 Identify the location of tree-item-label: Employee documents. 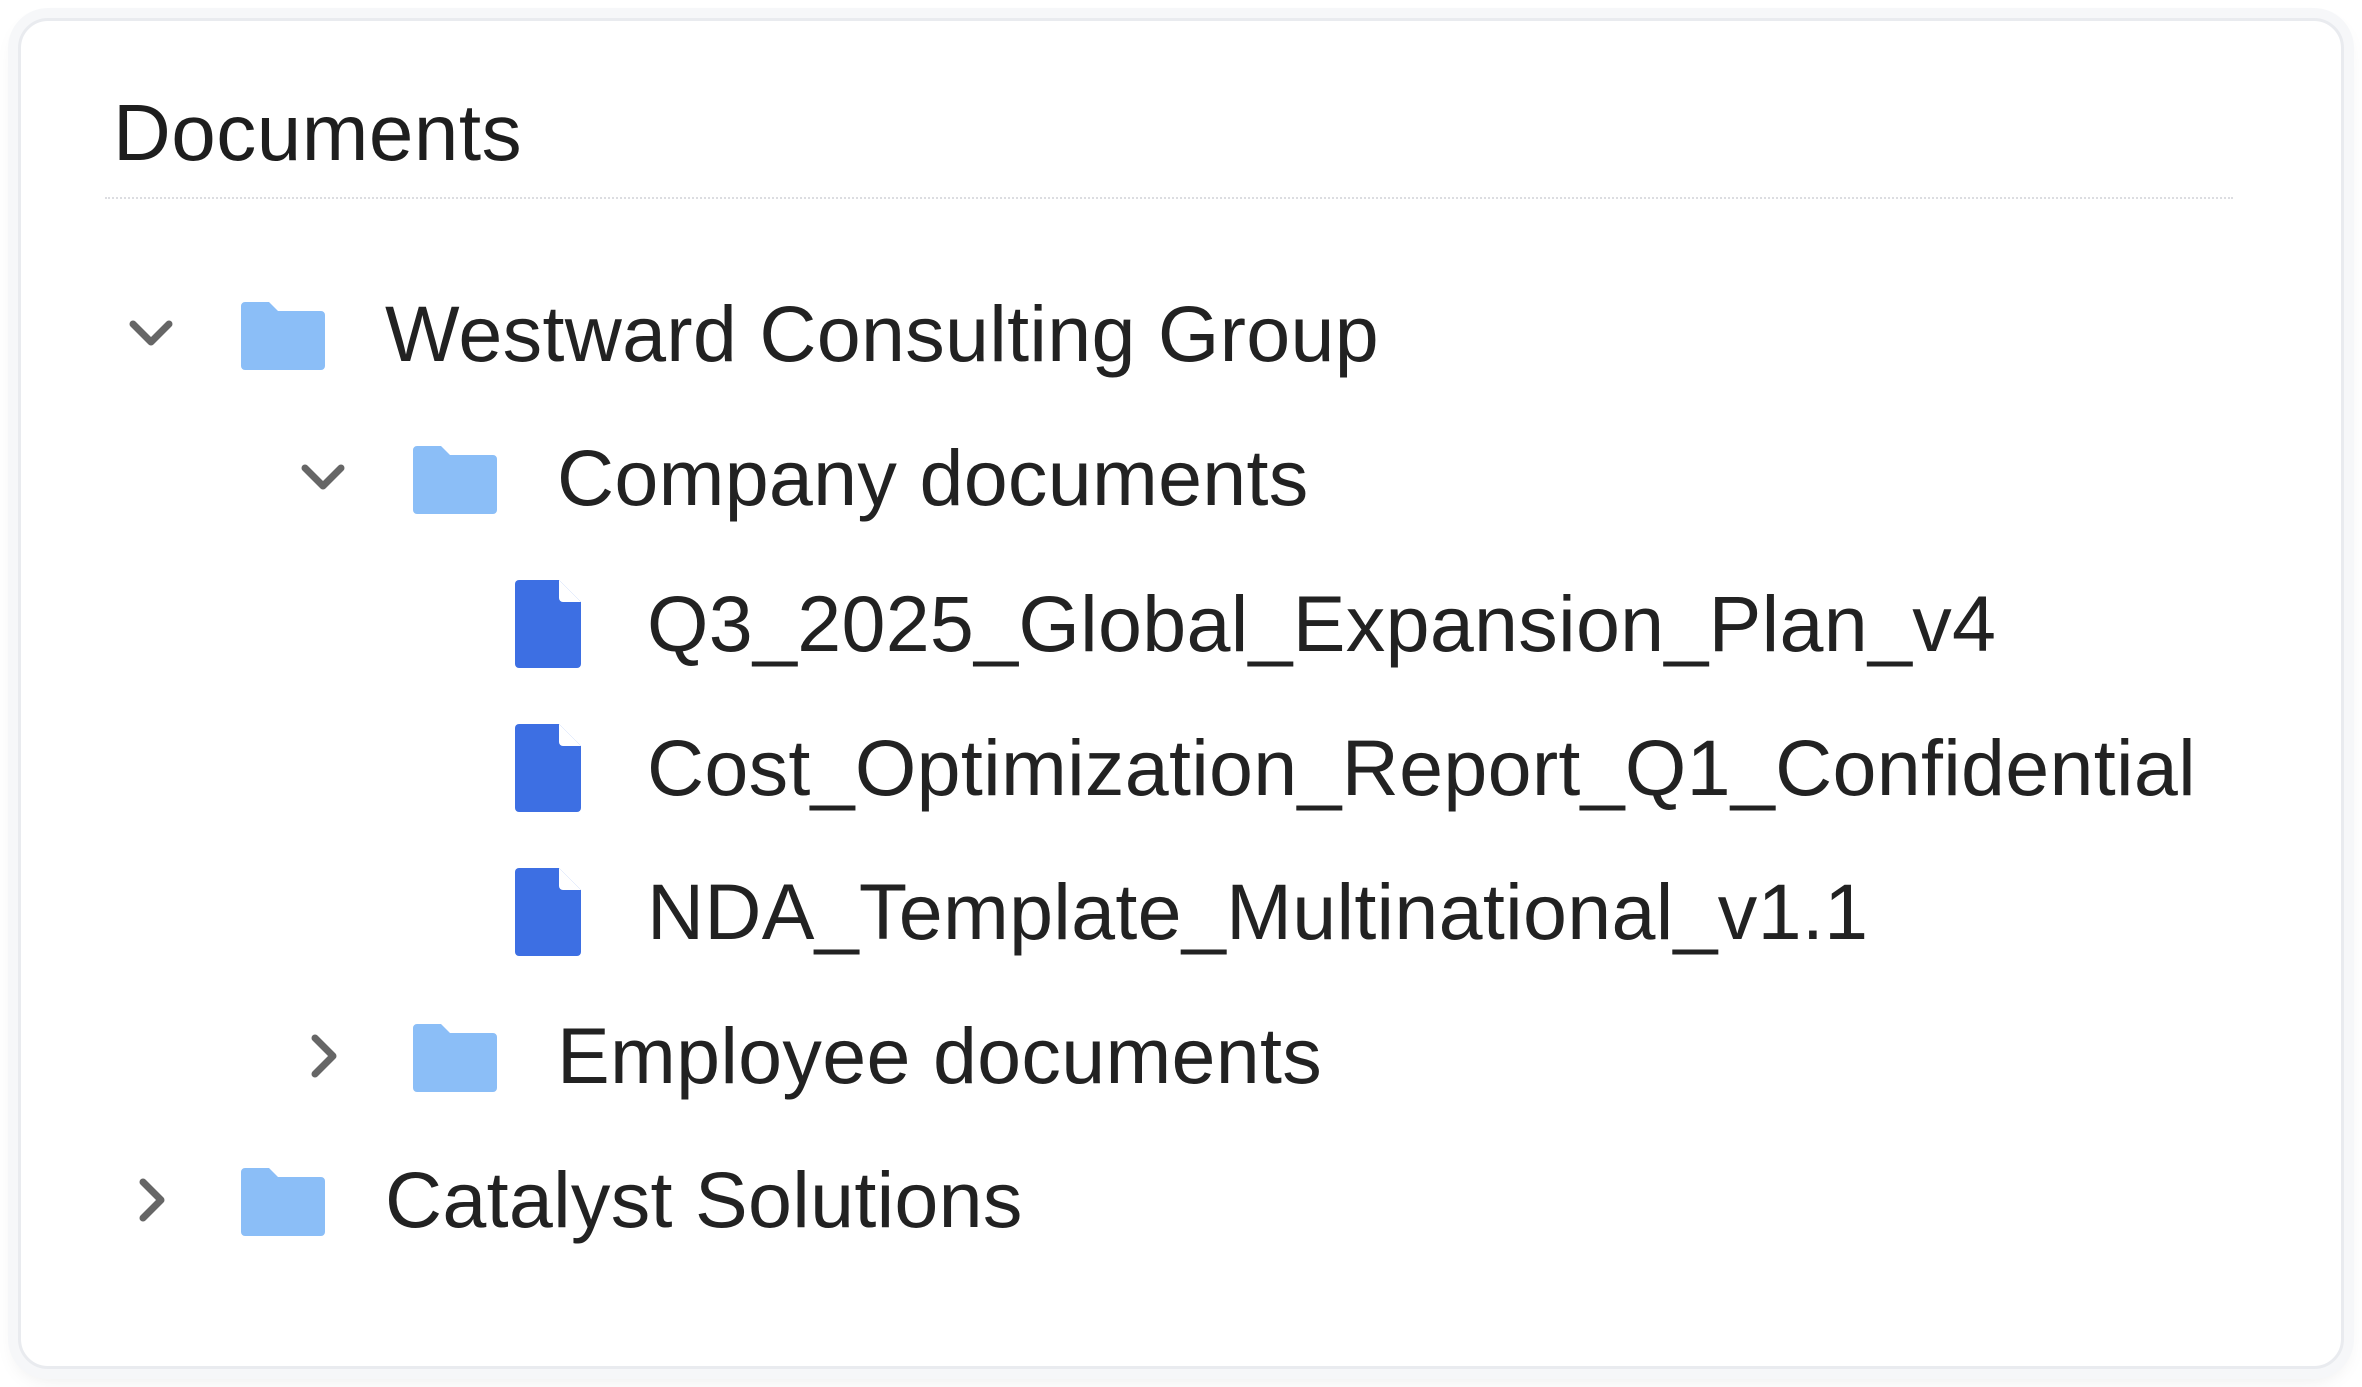
(940, 1055).